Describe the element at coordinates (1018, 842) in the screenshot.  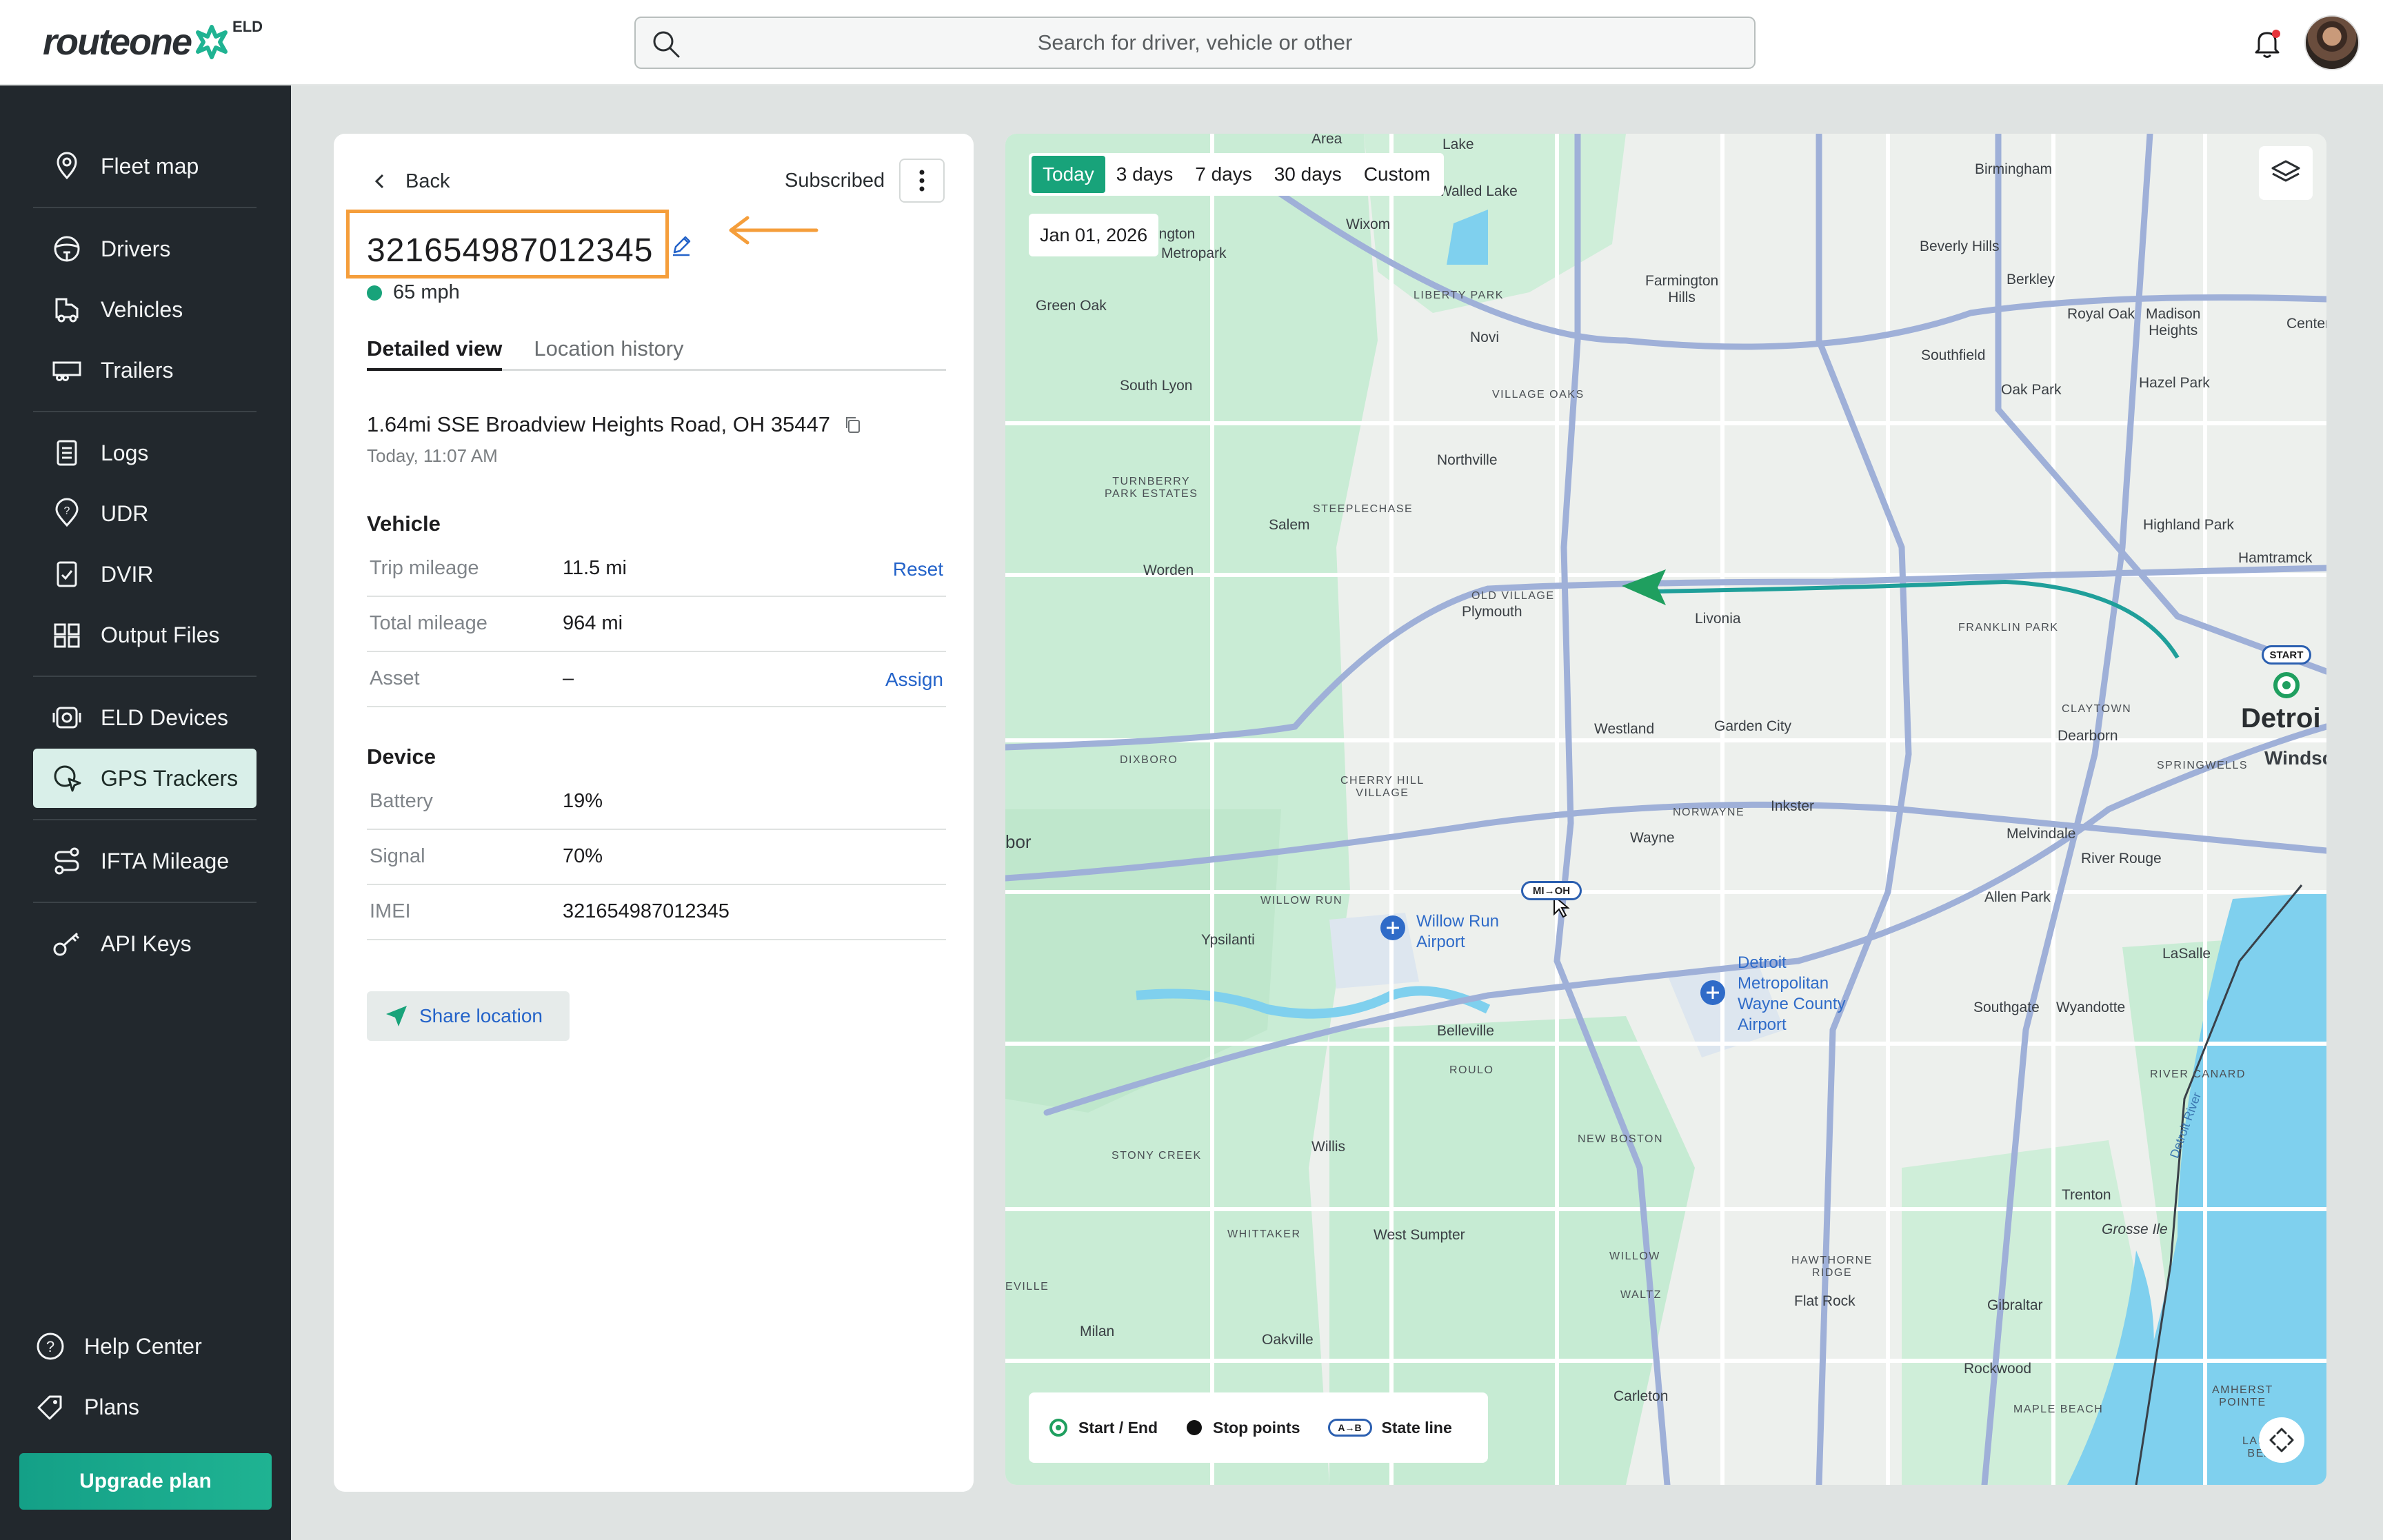
I see `place-label: bor` at that location.